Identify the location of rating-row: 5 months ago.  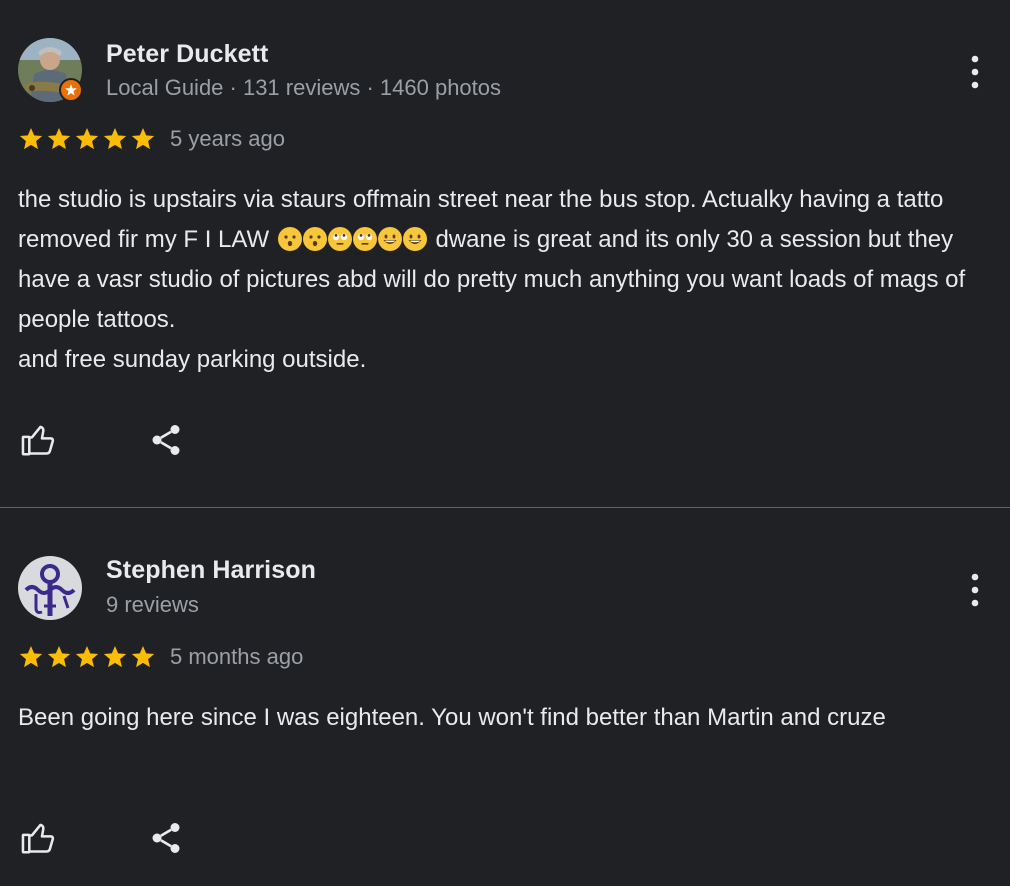
(160, 657).